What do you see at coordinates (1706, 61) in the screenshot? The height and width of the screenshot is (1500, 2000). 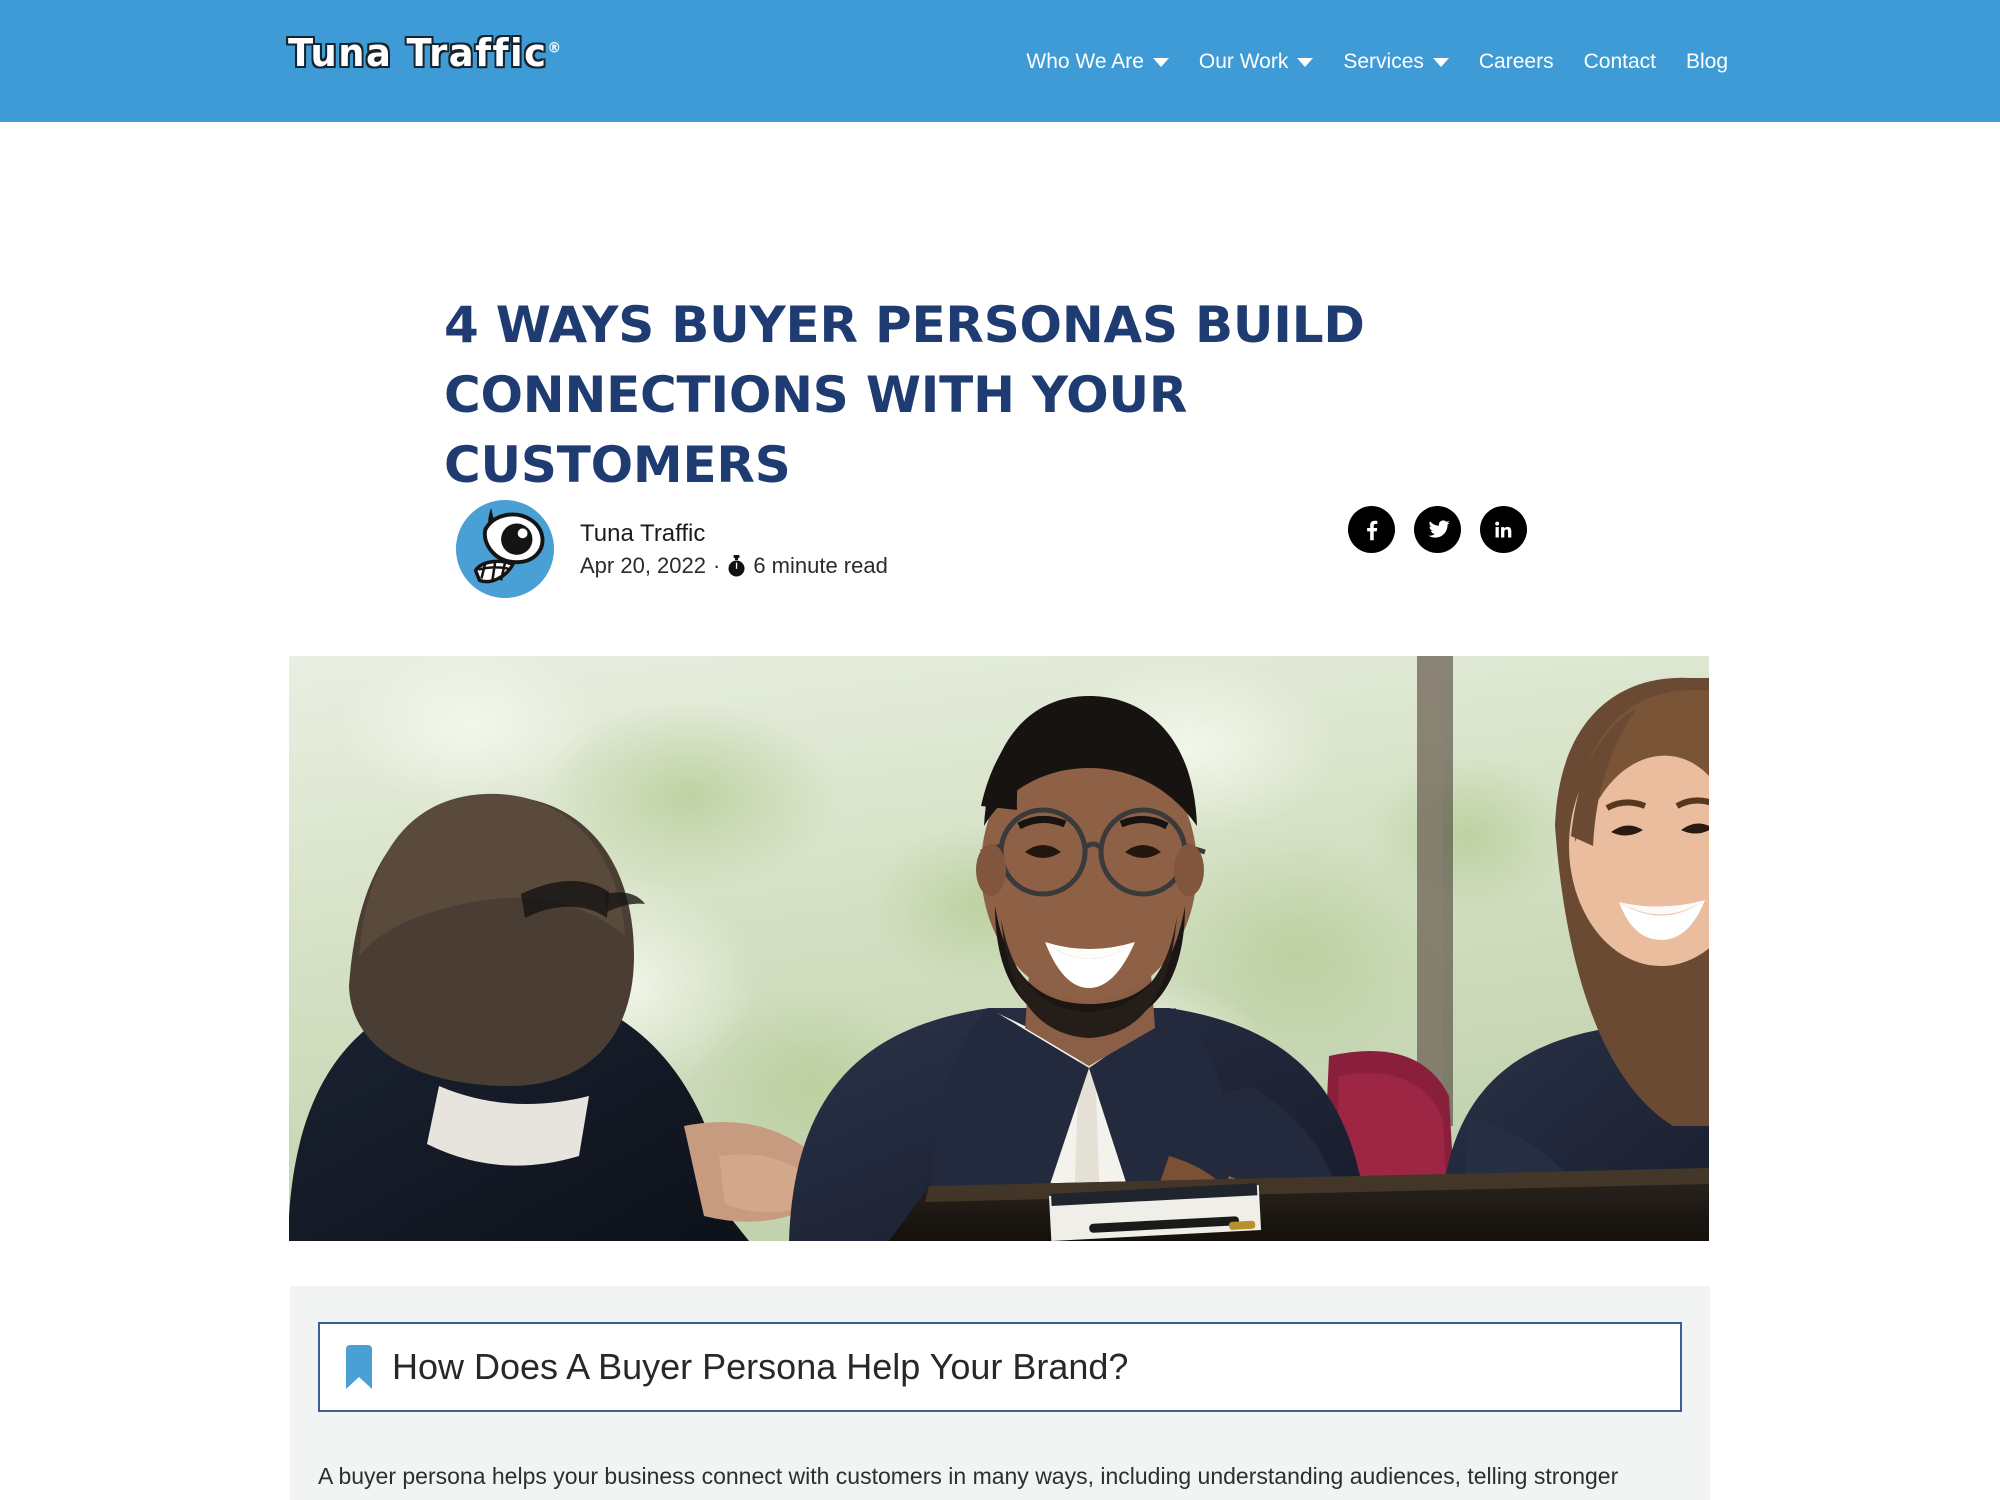 I see `nav-label: Blog` at bounding box center [1706, 61].